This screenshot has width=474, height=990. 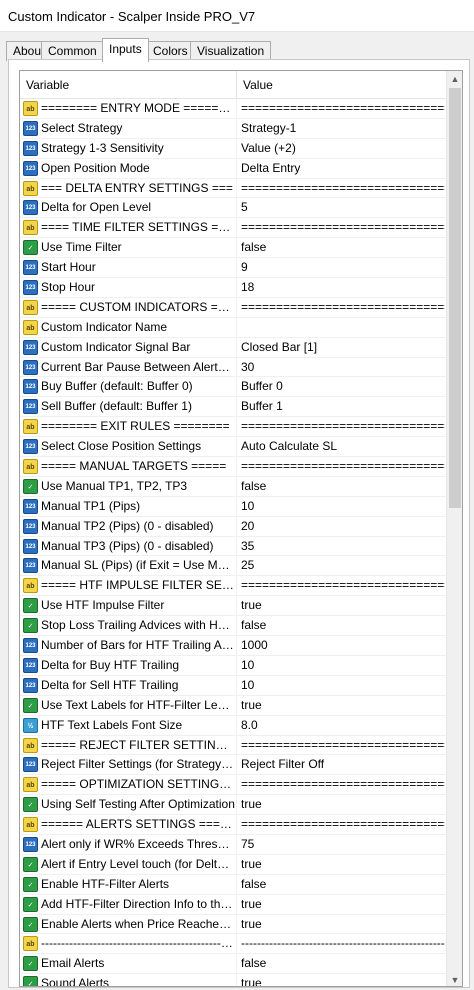 What do you see at coordinates (343, 526) in the screenshot?
I see `variable-value: 20` at bounding box center [343, 526].